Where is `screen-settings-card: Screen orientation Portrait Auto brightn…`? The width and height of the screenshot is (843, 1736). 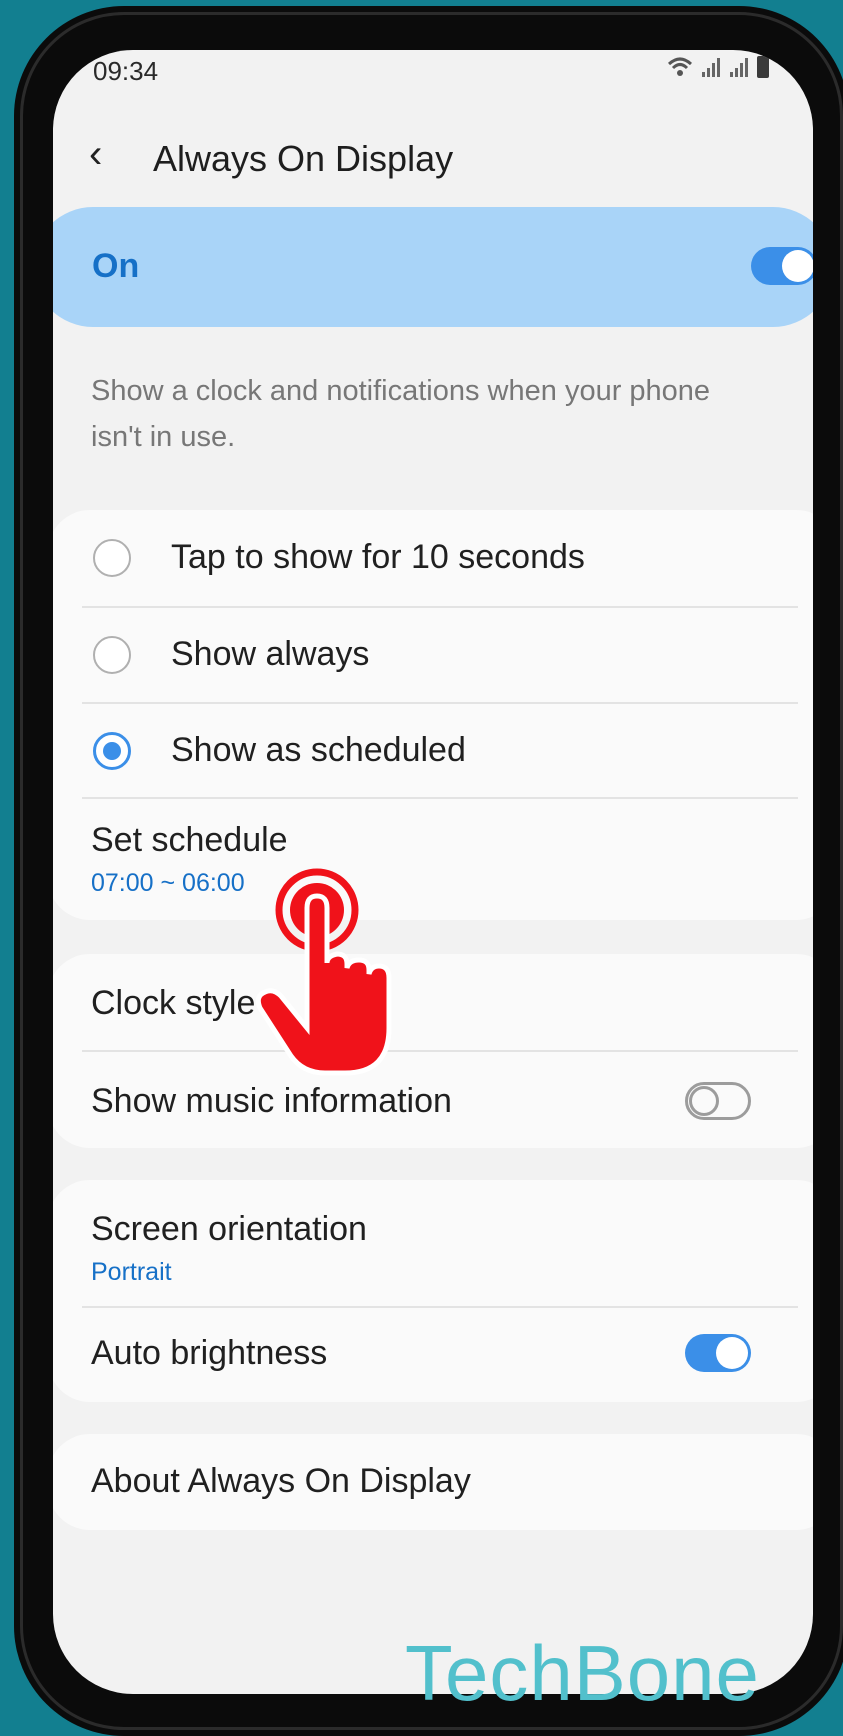
screen-settings-card: Screen orientation Portrait Auto brightn… is located at coordinates (433, 1291).